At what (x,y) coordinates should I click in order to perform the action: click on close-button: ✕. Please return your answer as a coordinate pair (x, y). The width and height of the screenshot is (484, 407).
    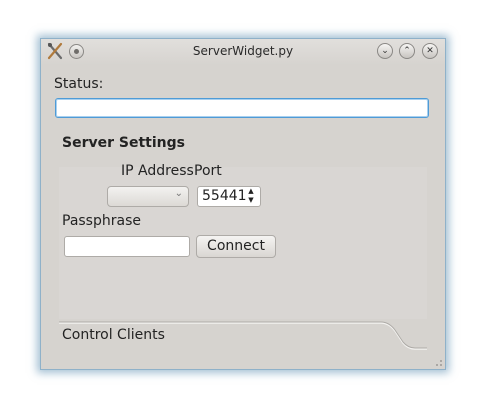
    Looking at the image, I should click on (430, 51).